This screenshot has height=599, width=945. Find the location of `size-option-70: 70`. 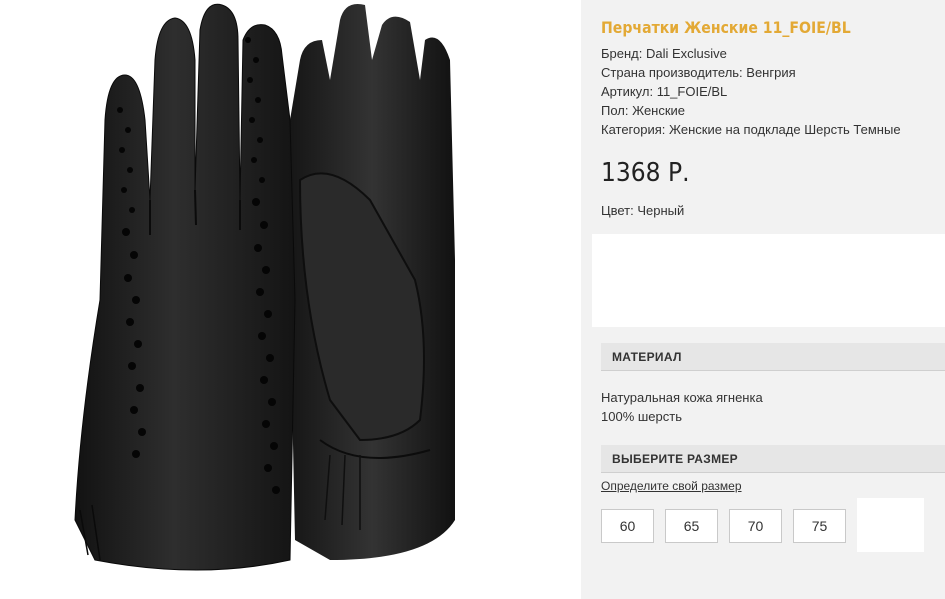

size-option-70: 70 is located at coordinates (755, 526).